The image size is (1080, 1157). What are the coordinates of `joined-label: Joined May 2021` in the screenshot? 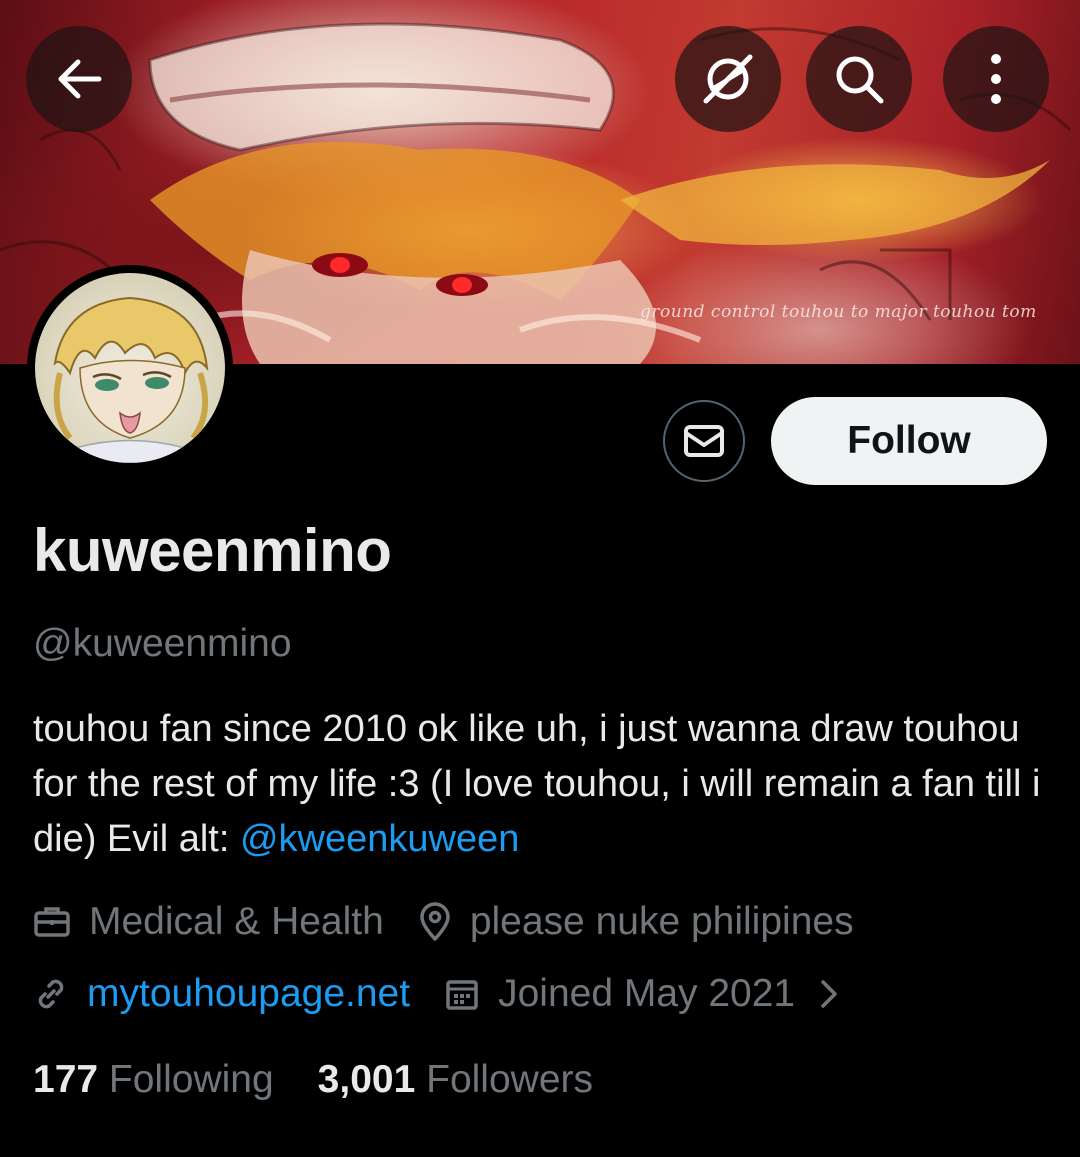 It's located at (647, 993).